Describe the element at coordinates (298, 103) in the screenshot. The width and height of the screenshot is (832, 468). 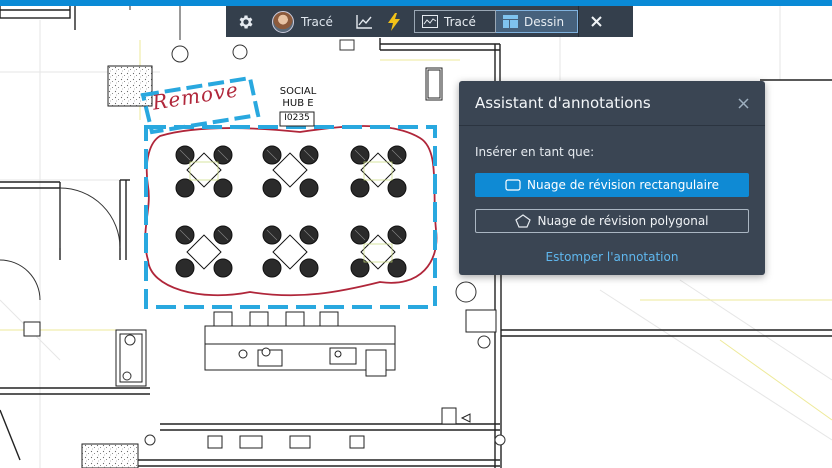
I see `room-name-line2: HUB E` at that location.